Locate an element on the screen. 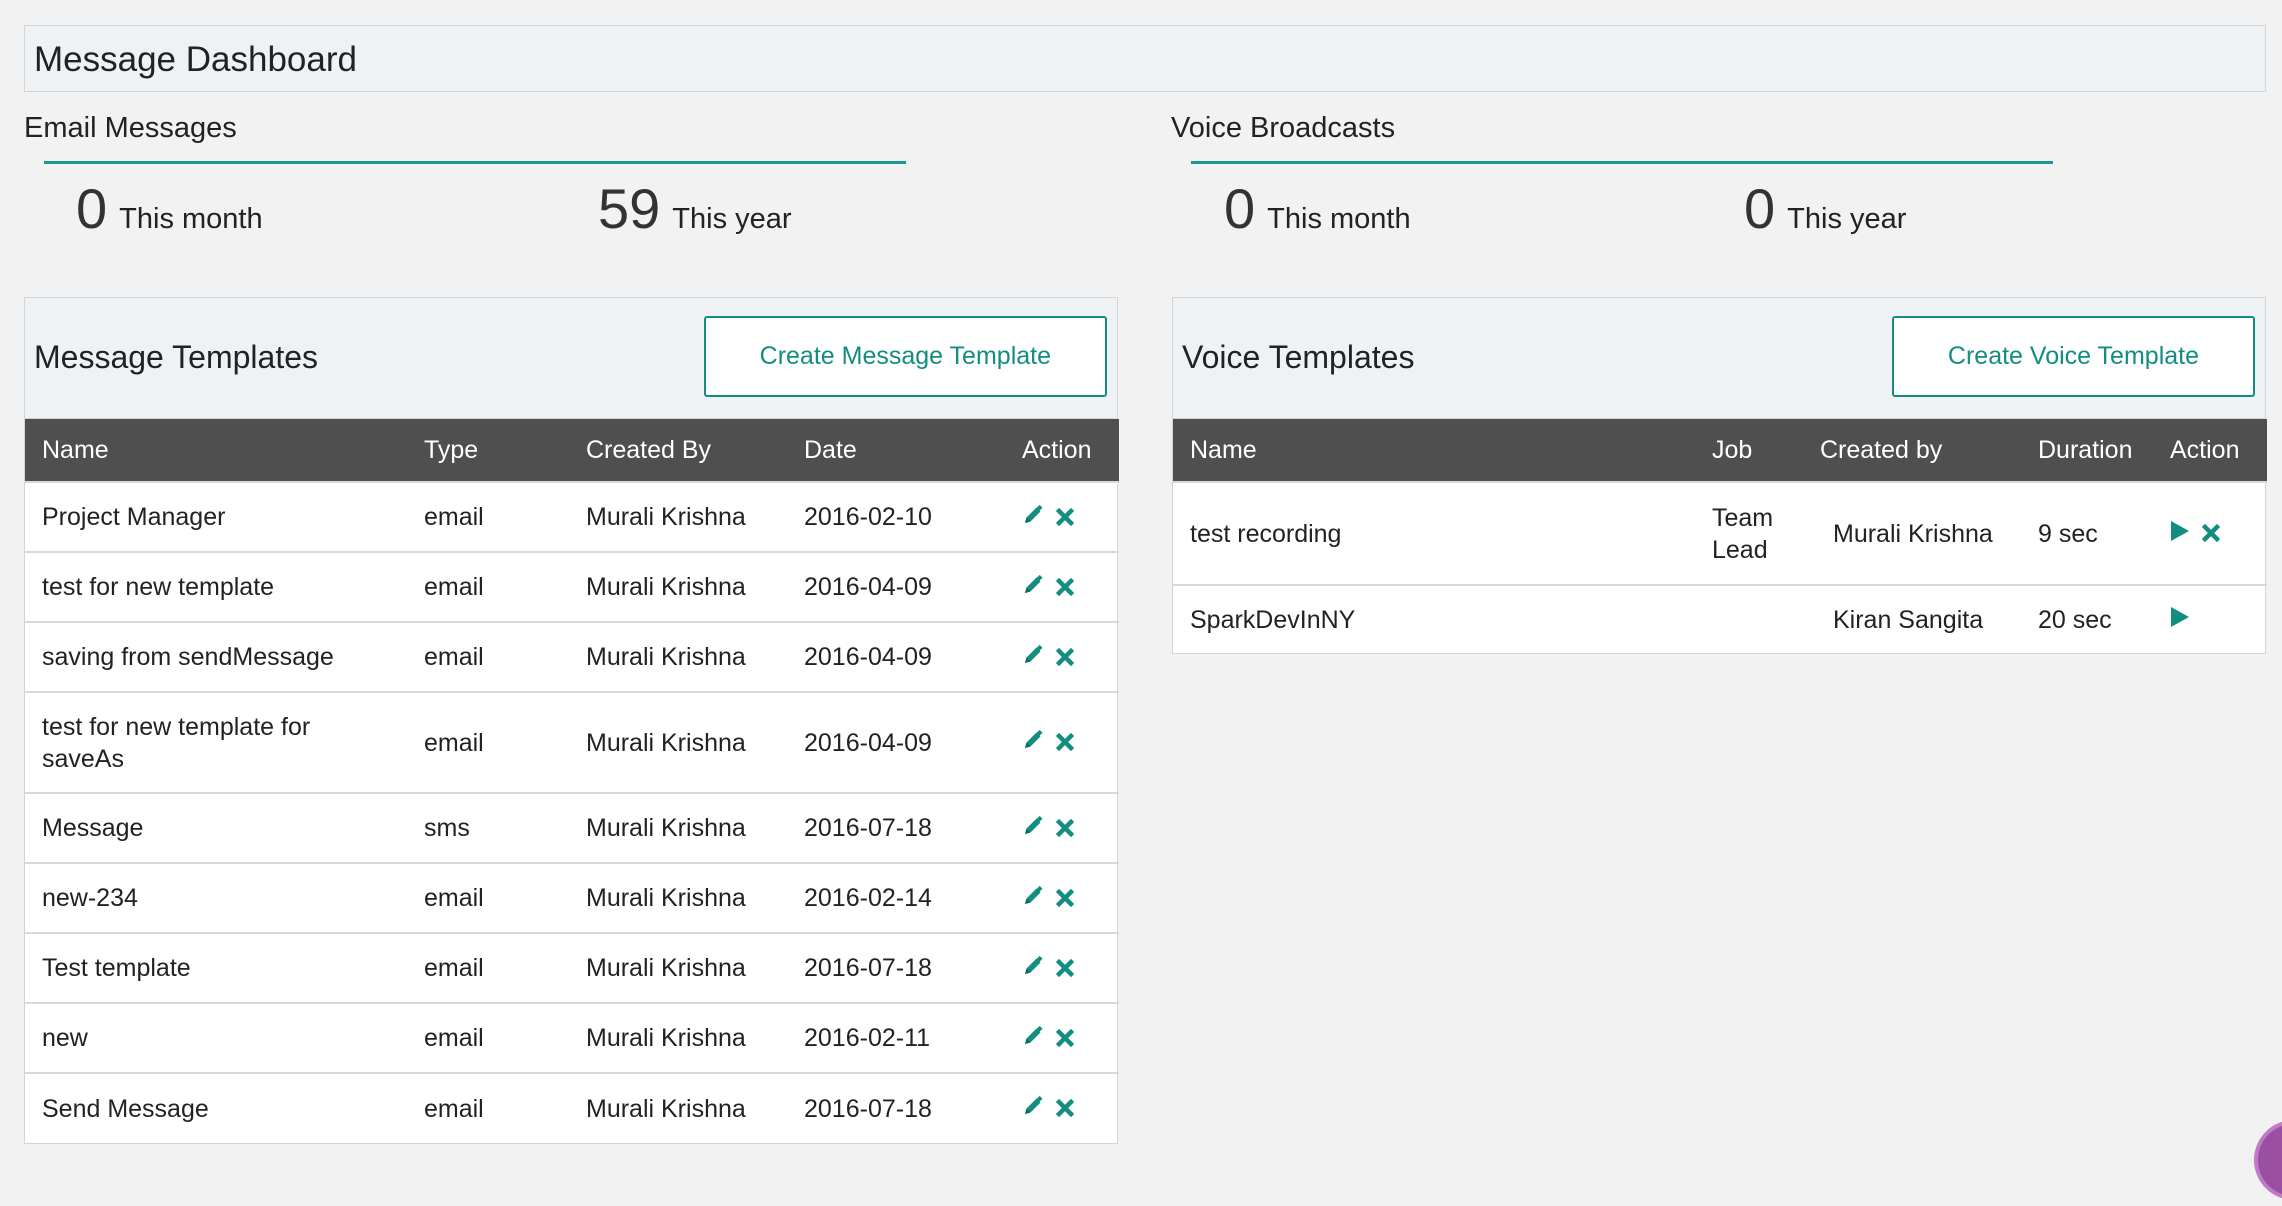  email-messages-heading: Email Messages is located at coordinates (130, 128).